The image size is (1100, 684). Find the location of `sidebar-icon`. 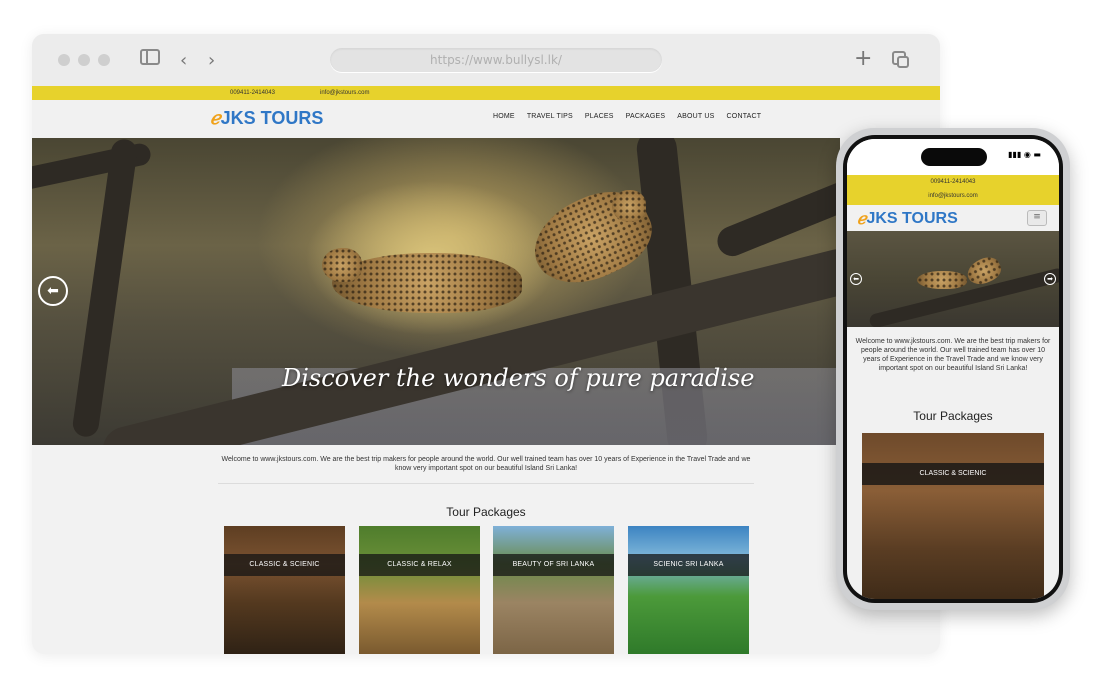

sidebar-icon is located at coordinates (150, 57).